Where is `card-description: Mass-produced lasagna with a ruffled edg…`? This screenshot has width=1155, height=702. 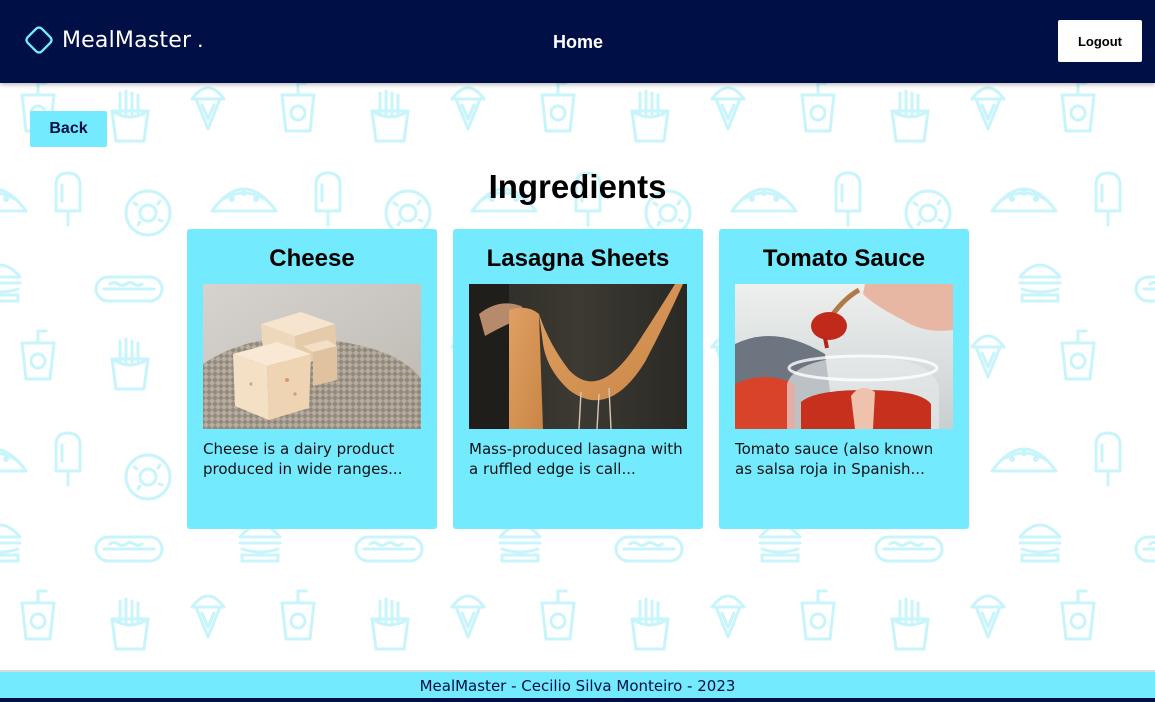 card-description: Mass-produced lasagna with a ruffled edg… is located at coordinates (576, 459).